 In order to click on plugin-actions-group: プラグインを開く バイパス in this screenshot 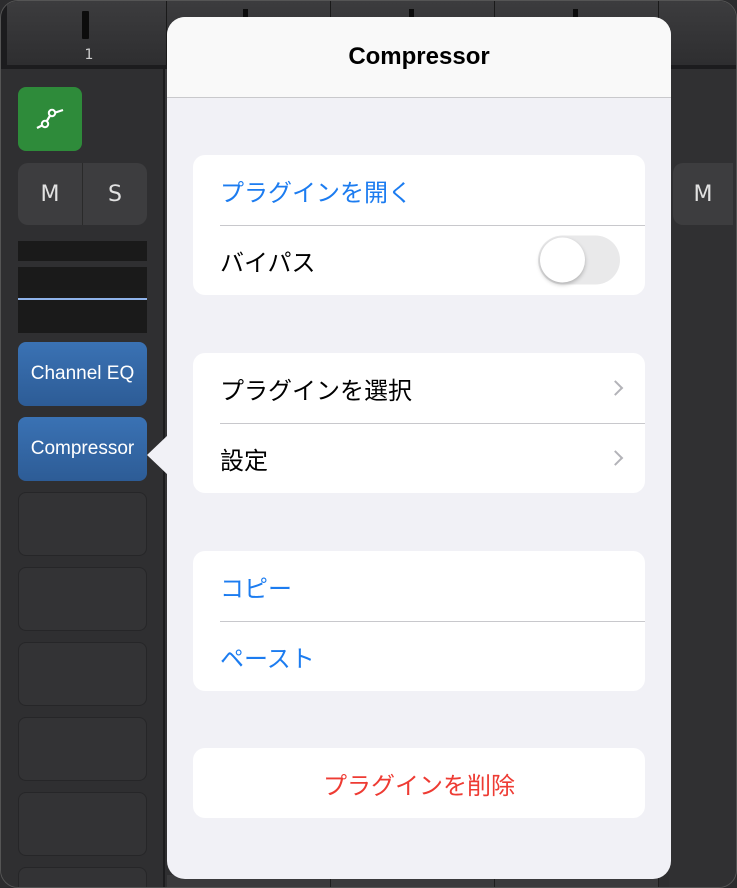, I will do `click(419, 225)`.